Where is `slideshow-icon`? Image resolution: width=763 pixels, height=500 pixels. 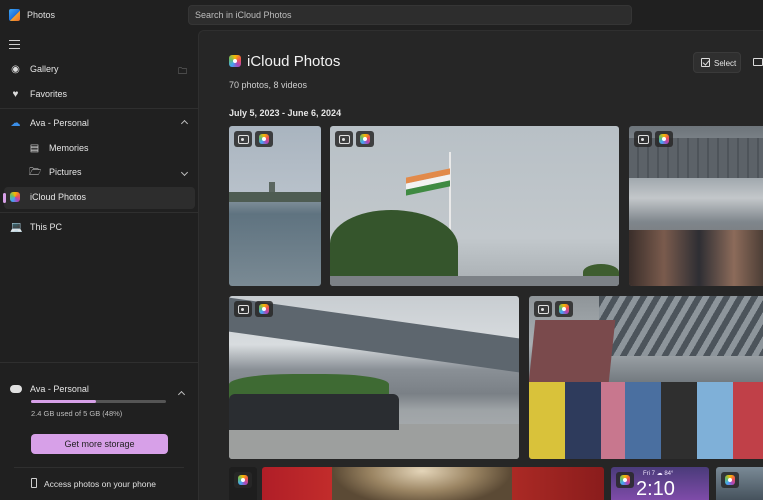
slideshow-icon is located at coordinates (758, 62).